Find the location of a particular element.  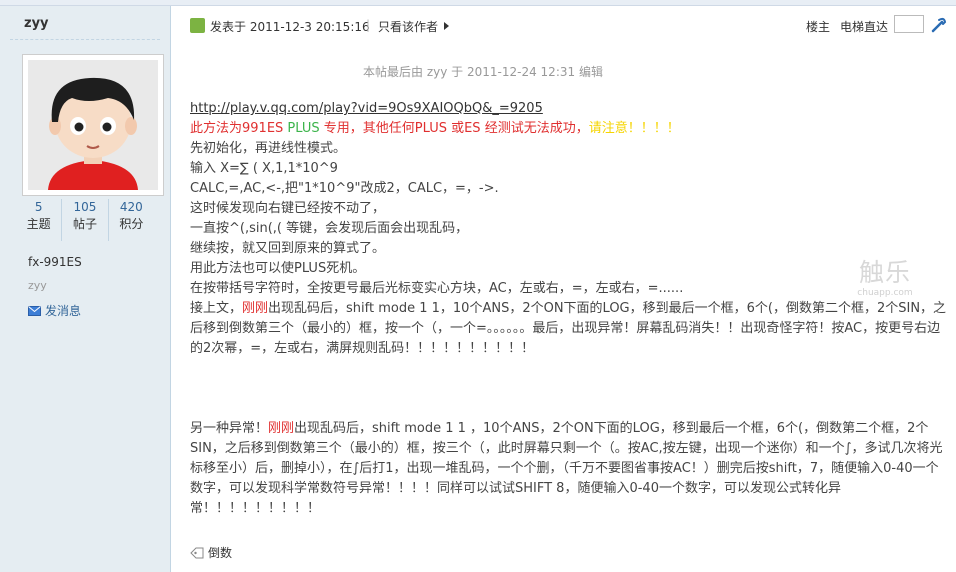

edit-note: 本帖最后由 zyy 于 2011-12-24 12:31 编辑 is located at coordinates (483, 72).